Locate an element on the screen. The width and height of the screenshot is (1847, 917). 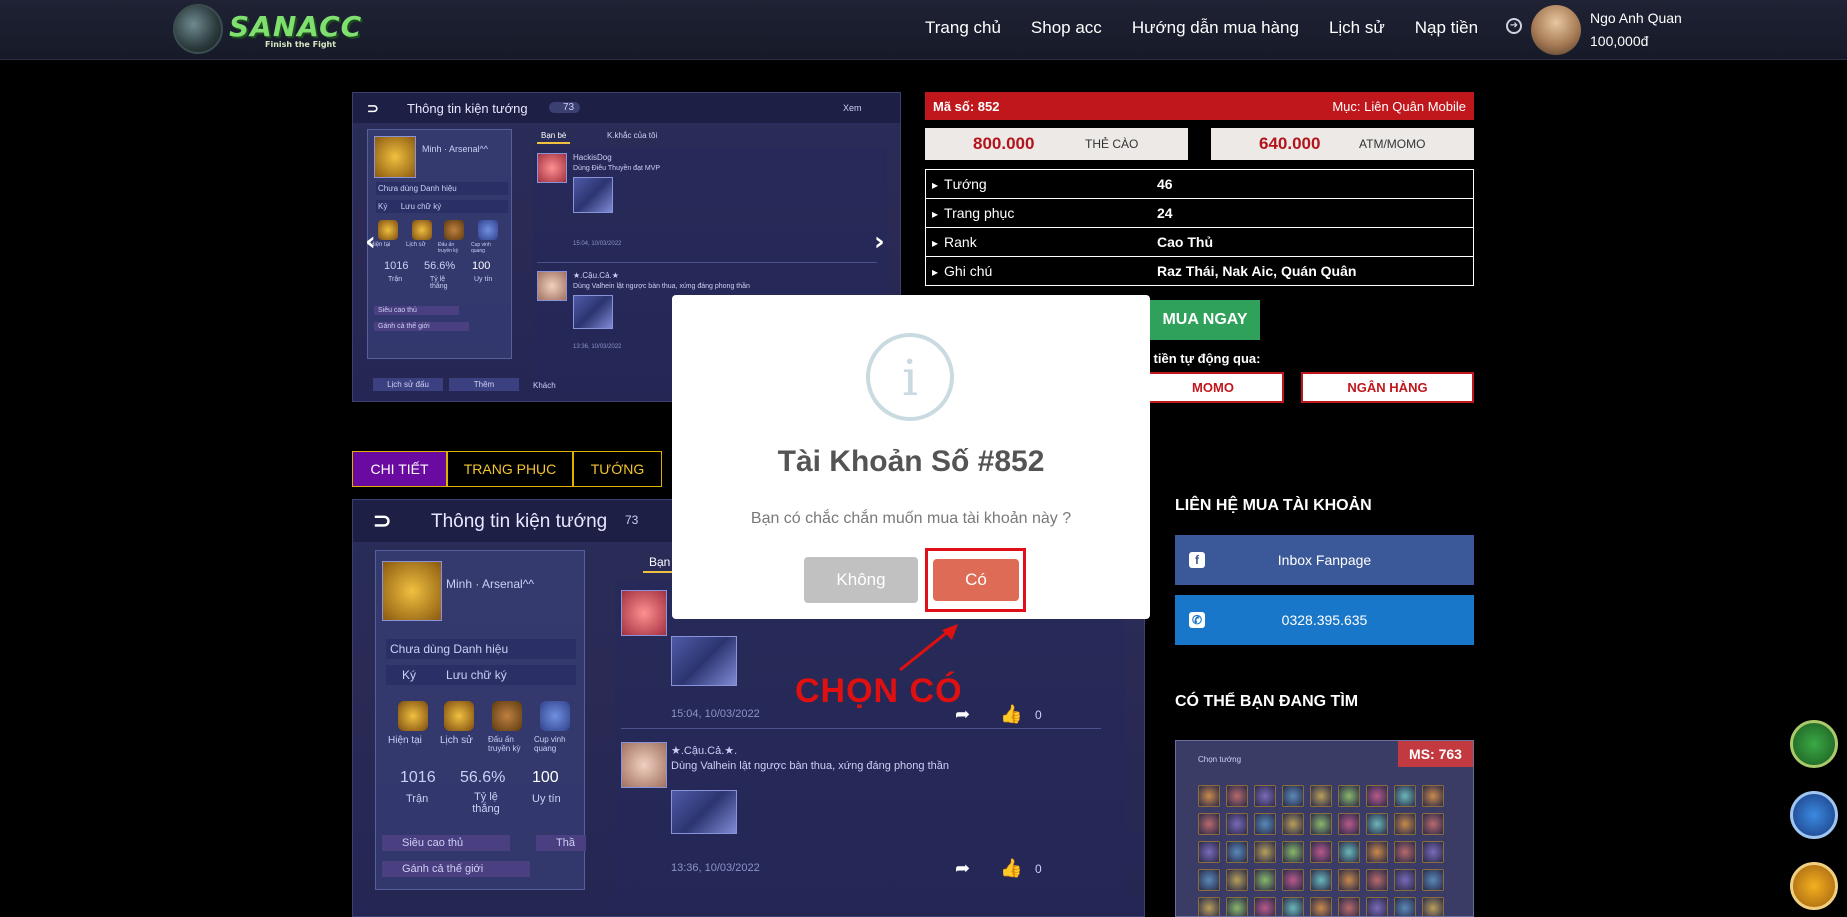
highlight-box is located at coordinates (975, 580).